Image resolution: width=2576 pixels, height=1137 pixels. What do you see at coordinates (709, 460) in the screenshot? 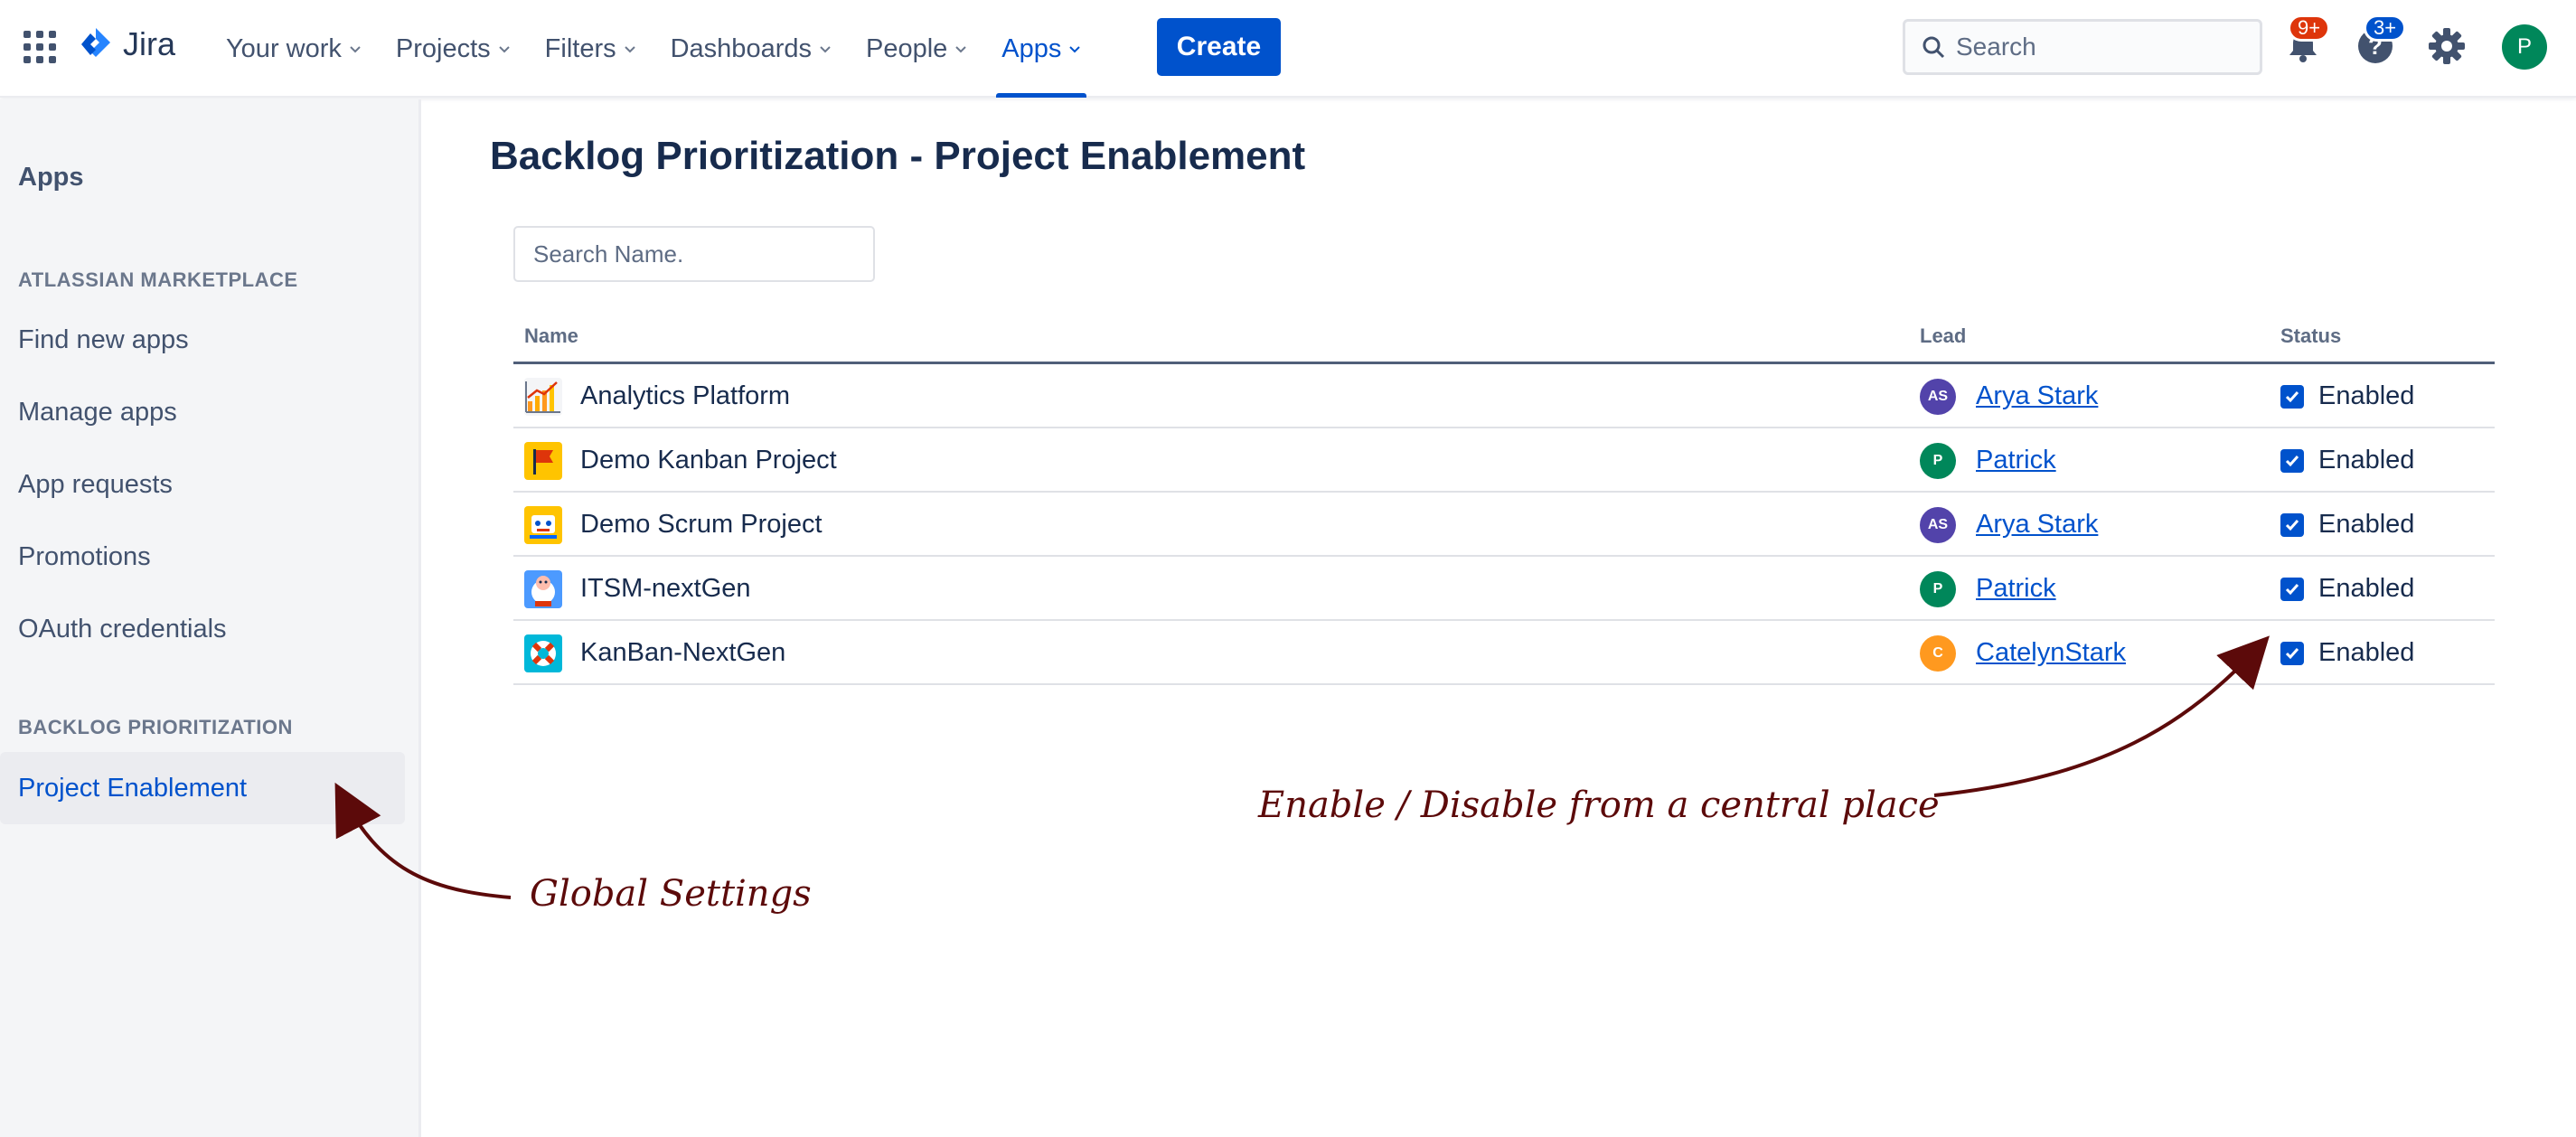
I see `project-name: Demo Kanban Project` at bounding box center [709, 460].